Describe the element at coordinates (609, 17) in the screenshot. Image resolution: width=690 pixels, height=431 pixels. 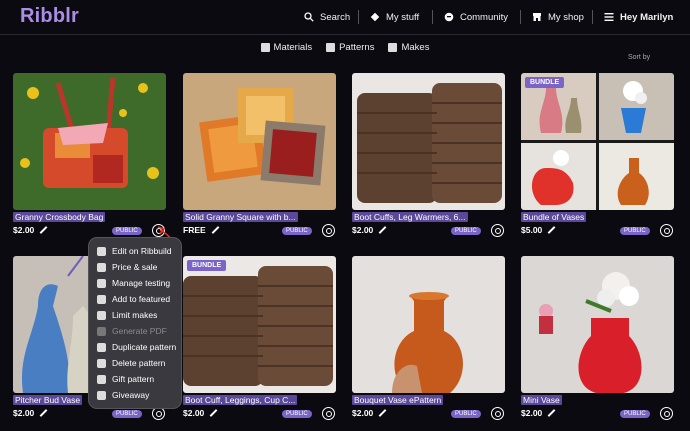
I see `hamburger-icon` at that location.